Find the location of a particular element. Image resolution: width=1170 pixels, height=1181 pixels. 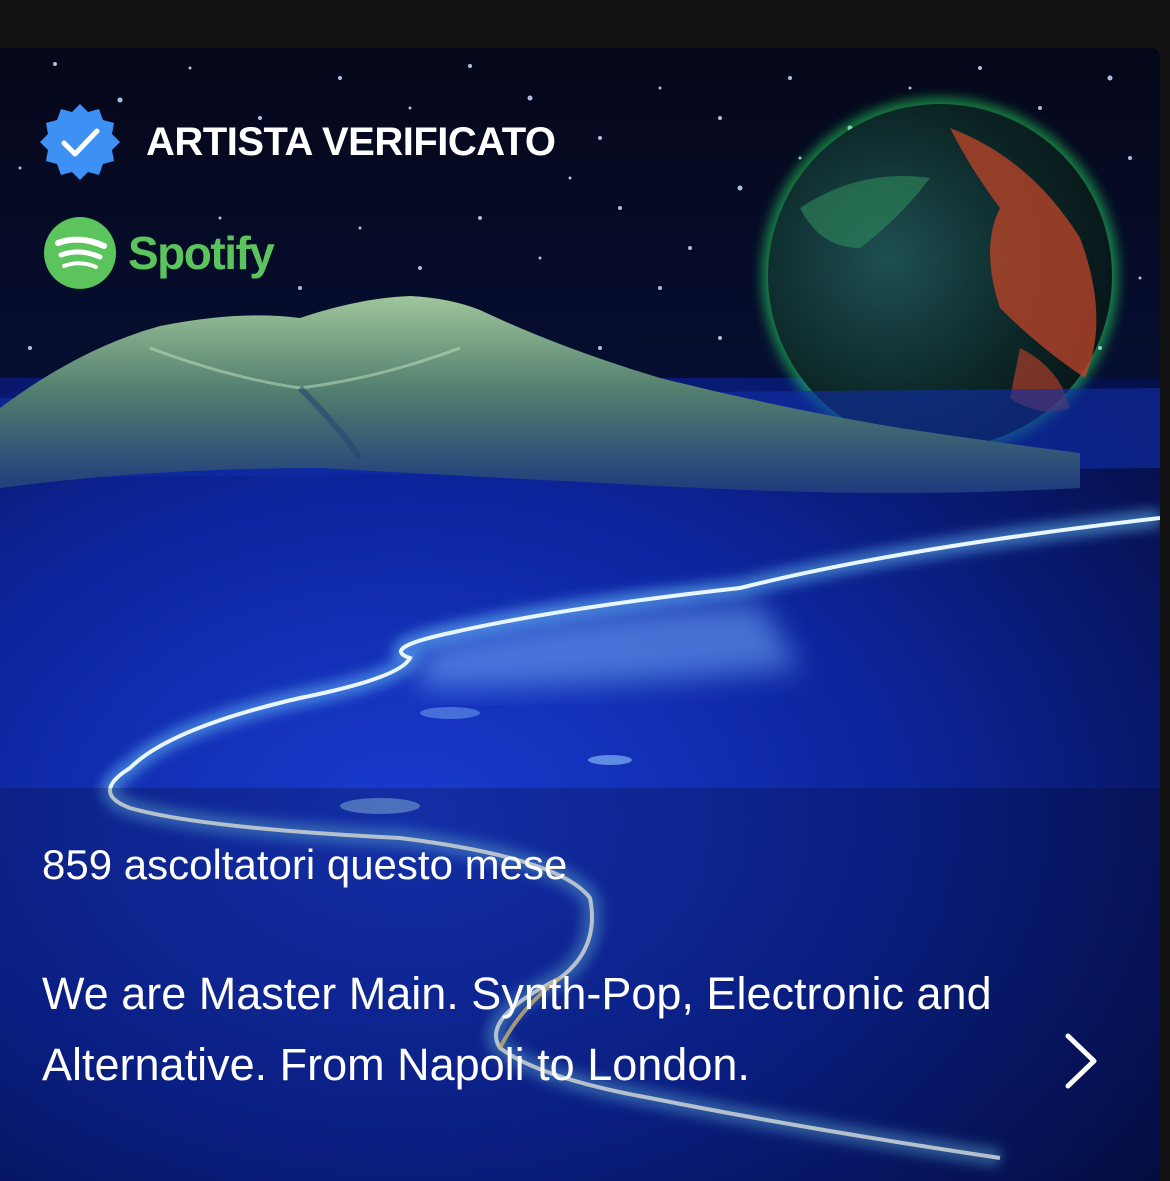

spotify-logo-icon is located at coordinates (80, 253).